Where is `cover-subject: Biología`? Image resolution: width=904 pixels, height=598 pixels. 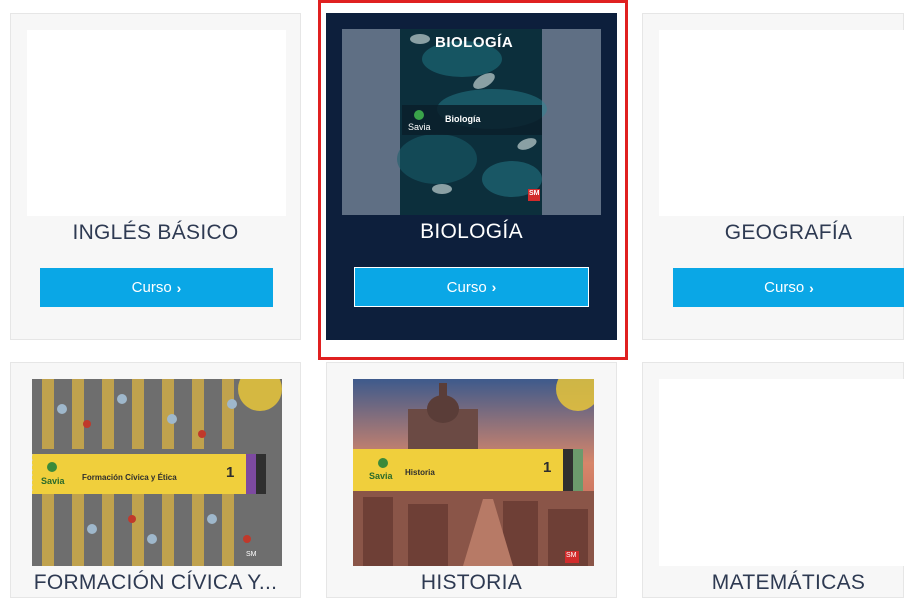
cover-subject: Biología is located at coordinates (463, 119).